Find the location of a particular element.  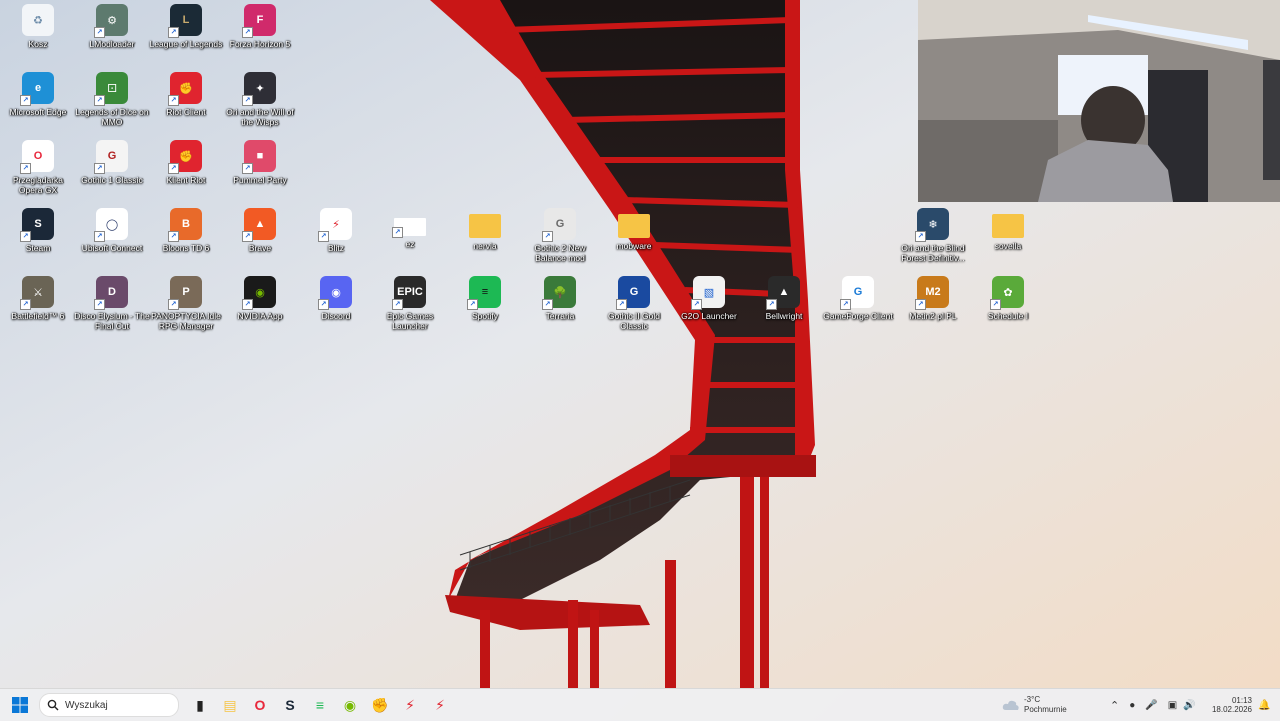

clock-date: 18.02.2026 is located at coordinates (1231, 709).